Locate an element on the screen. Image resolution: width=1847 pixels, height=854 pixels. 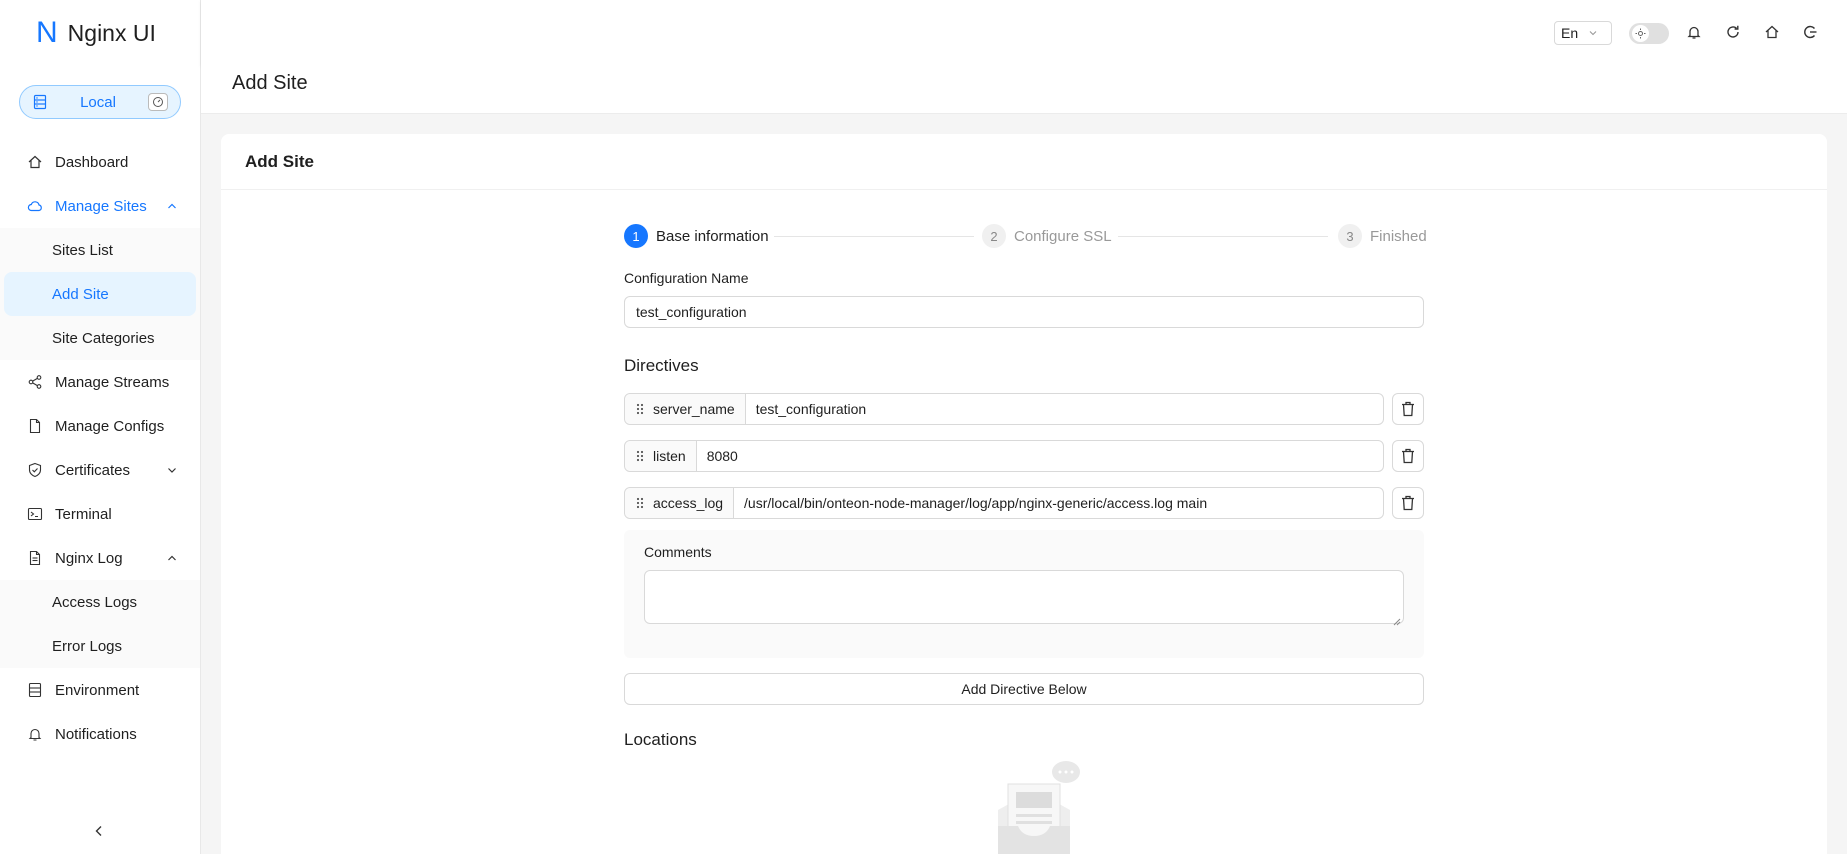
sidebar-item-label: Manage Configs is located at coordinates (110, 426).